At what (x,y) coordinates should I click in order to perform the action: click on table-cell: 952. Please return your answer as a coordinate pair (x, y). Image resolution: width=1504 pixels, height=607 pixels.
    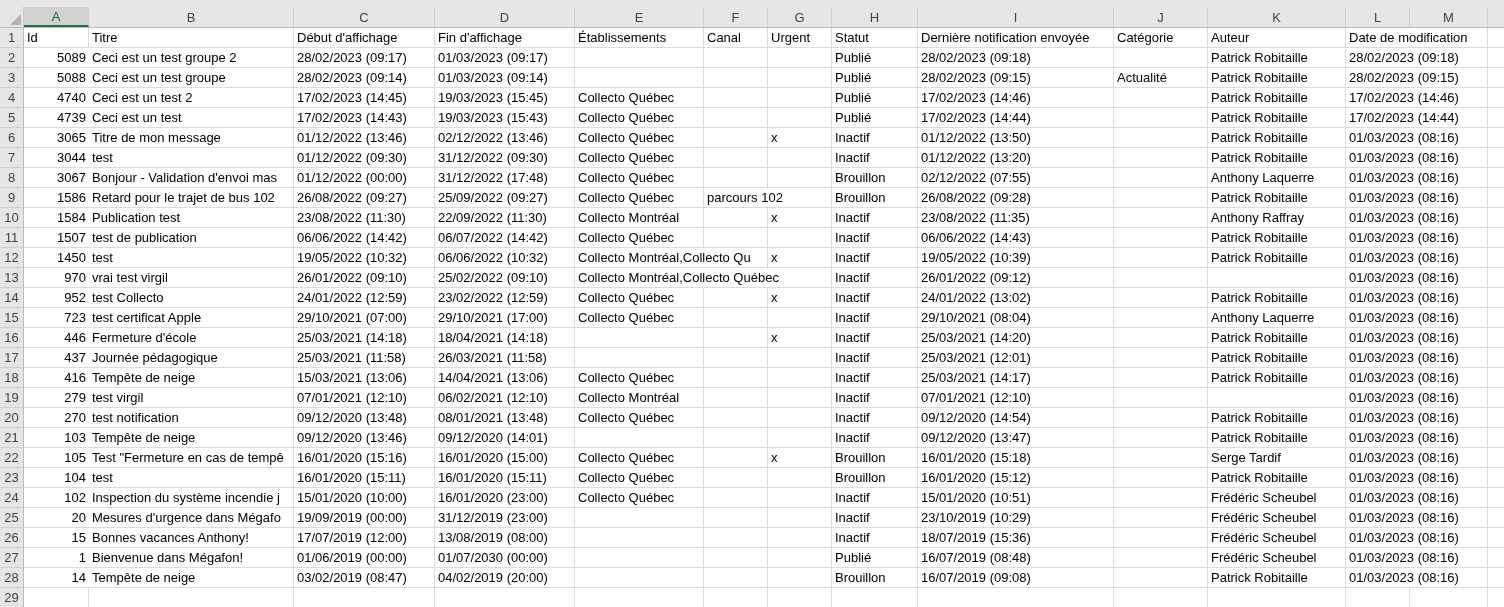
    Looking at the image, I should click on (75, 297).